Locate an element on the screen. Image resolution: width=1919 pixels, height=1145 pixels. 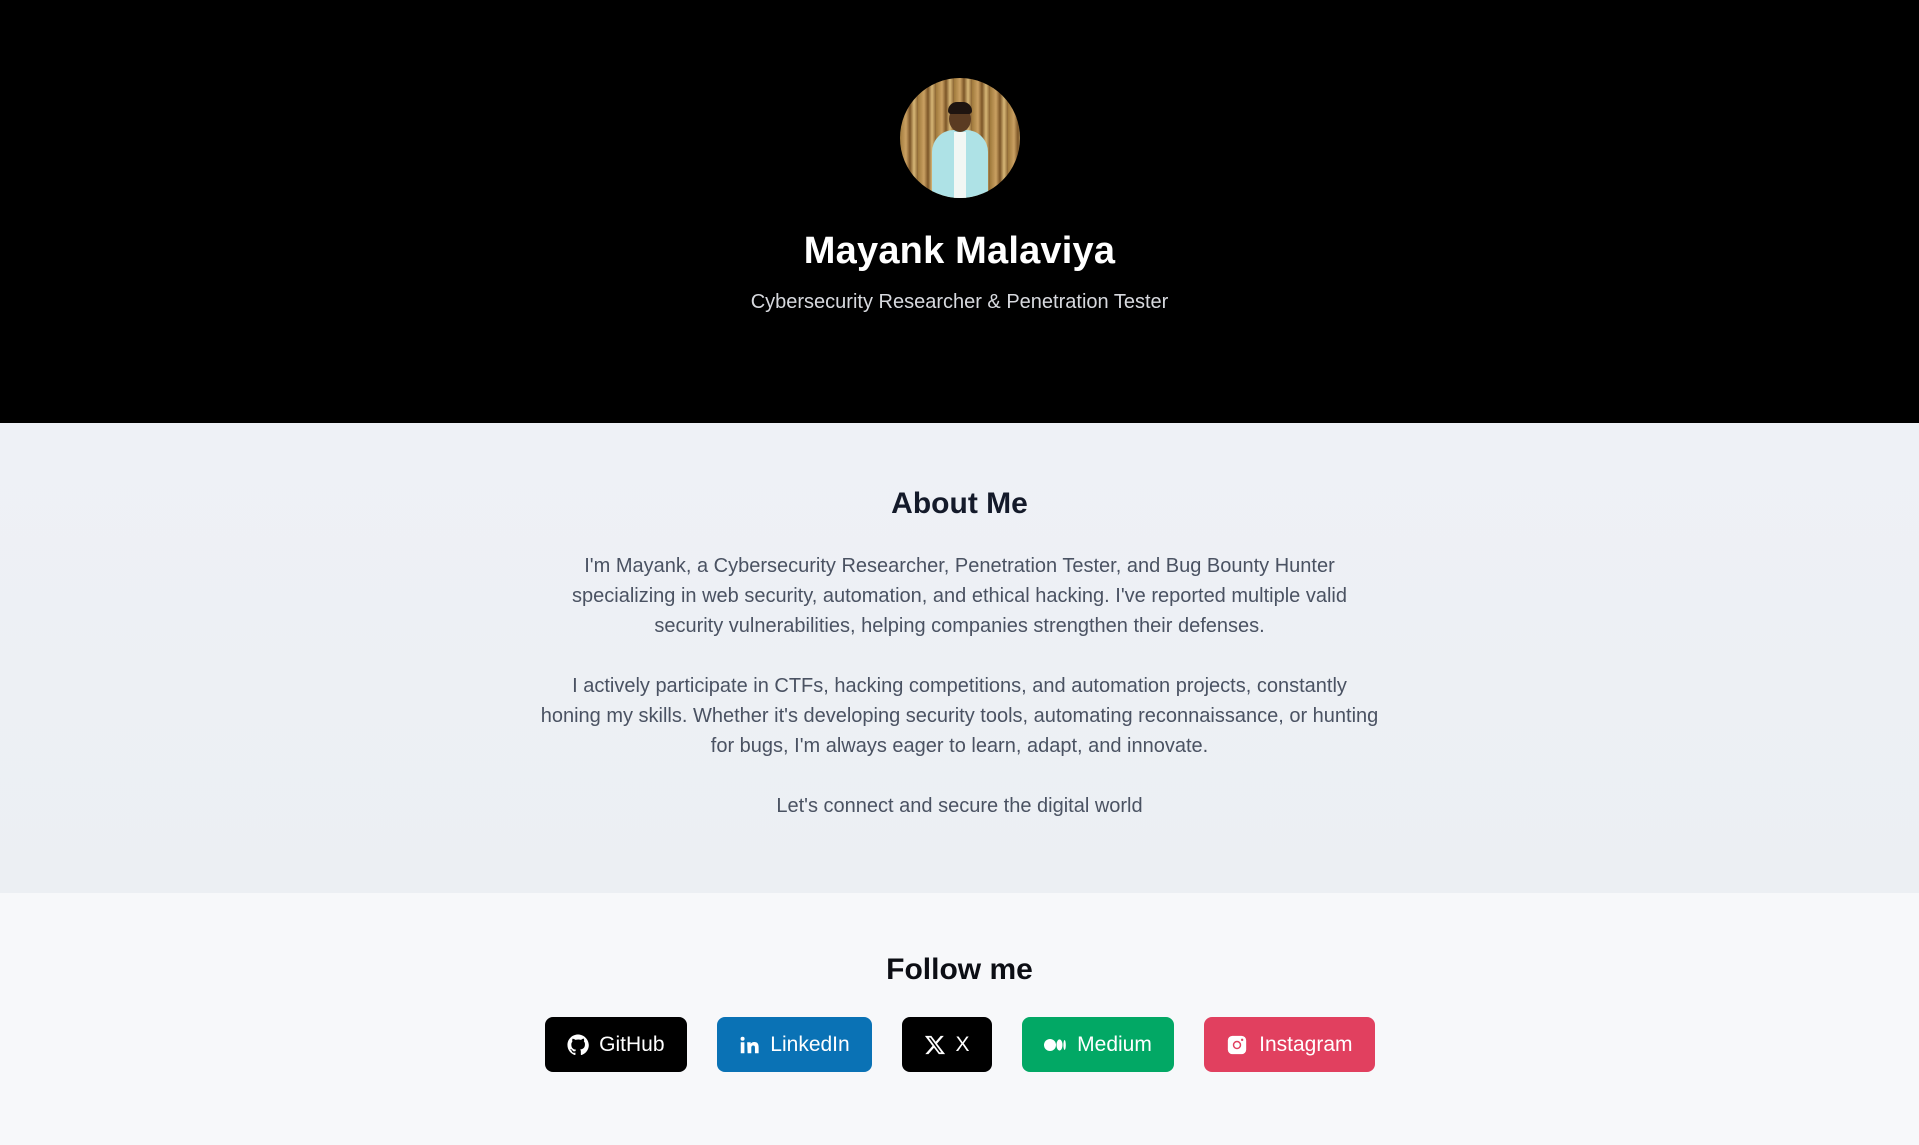
medium-icon is located at coordinates (1055, 1045).